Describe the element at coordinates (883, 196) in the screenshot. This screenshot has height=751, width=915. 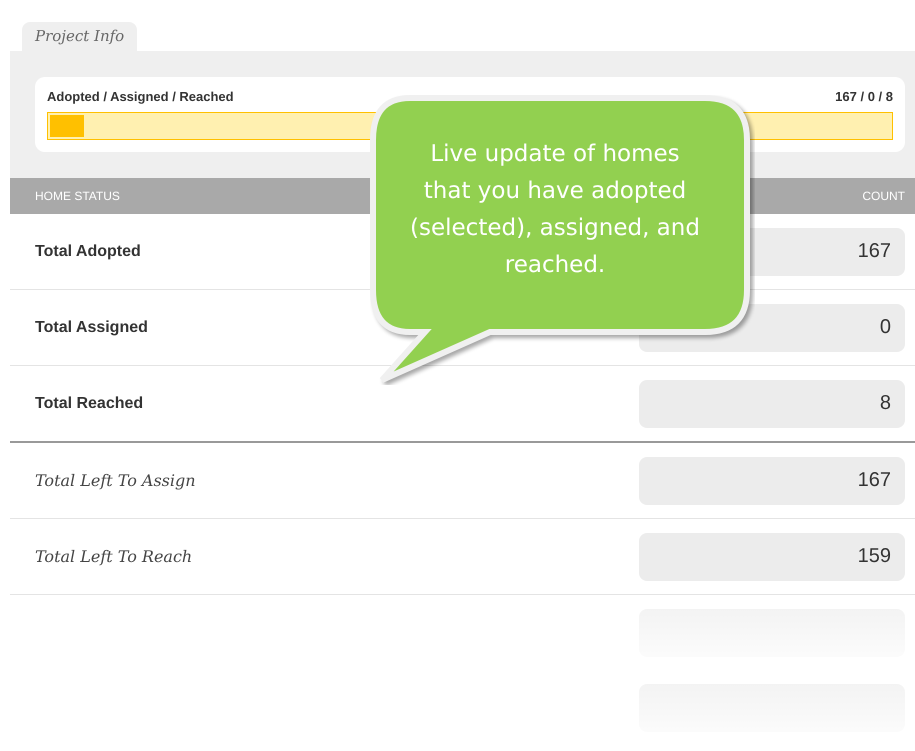
I see `column-header: COUNT` at that location.